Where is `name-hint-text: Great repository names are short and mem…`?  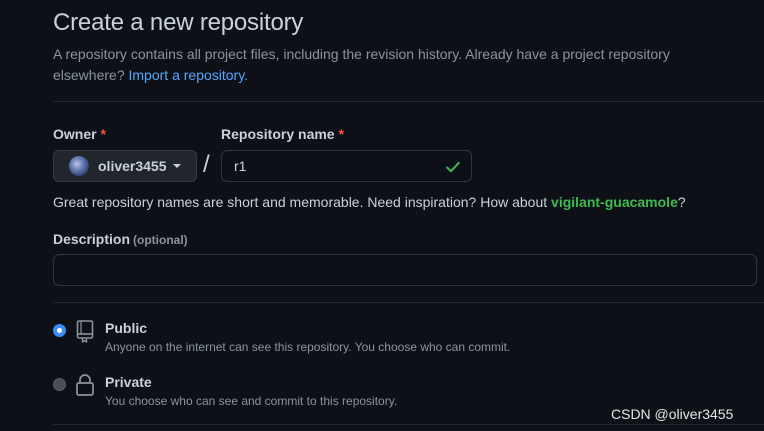
name-hint-text: Great repository names are short and mem… is located at coordinates (300, 202).